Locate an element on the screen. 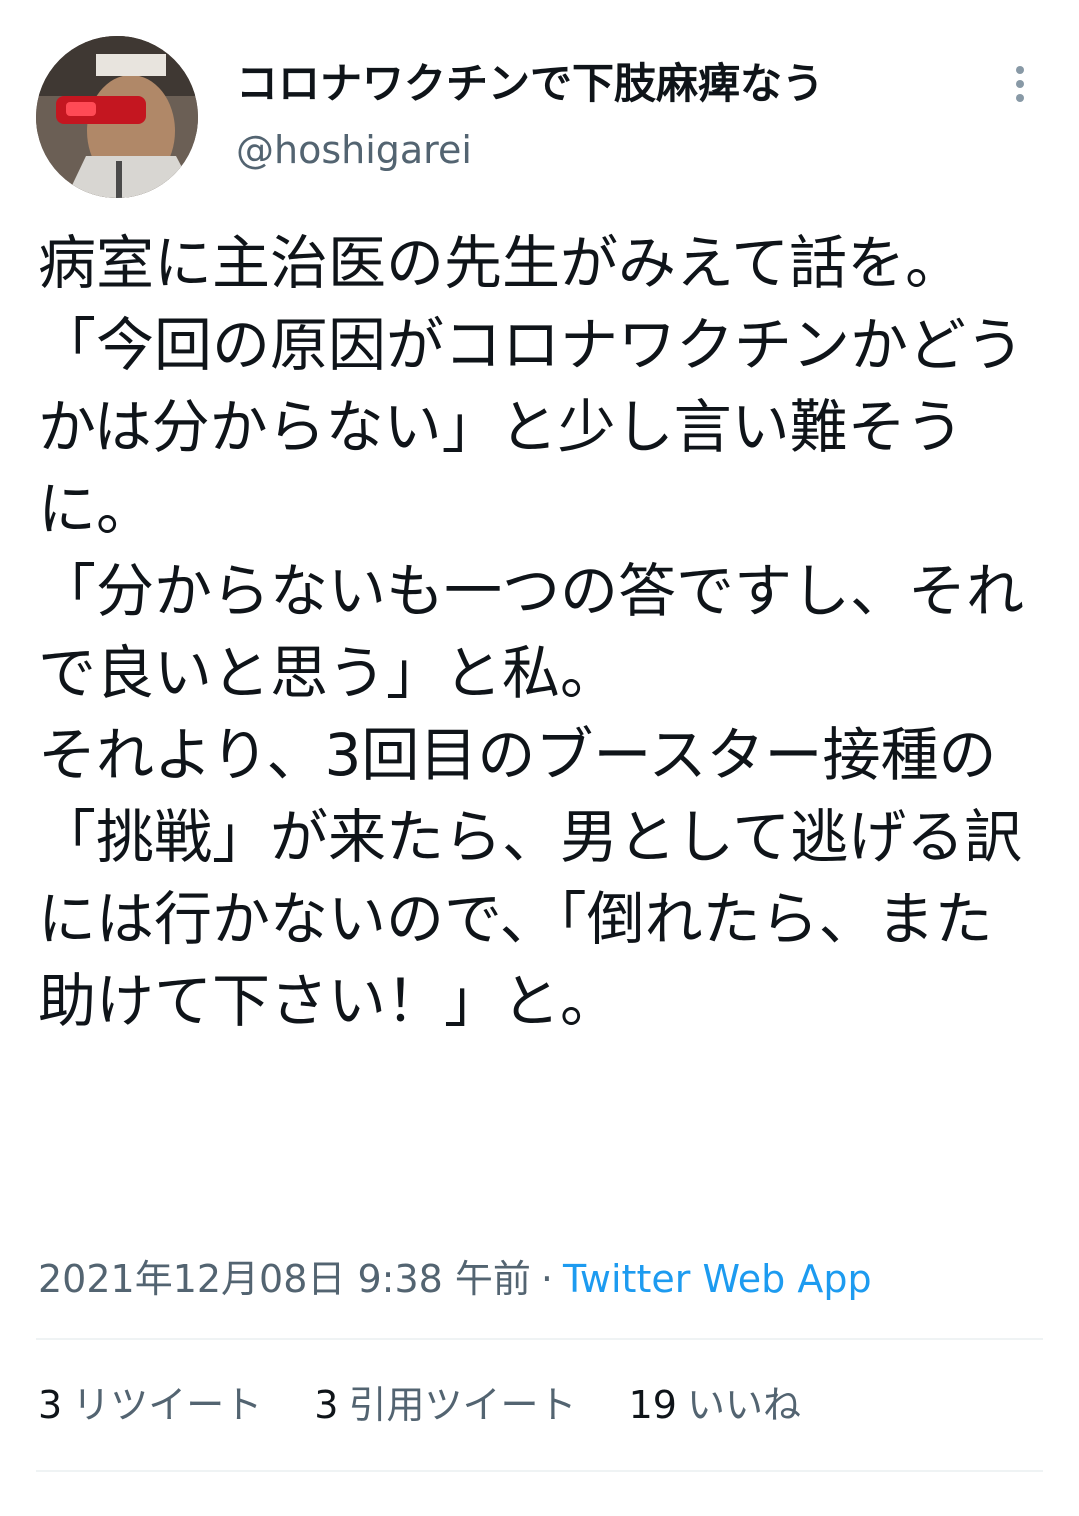 This screenshot has width=1079, height=1516. display-name: コロナワクチンで下肢麻痺なう is located at coordinates (530, 84).